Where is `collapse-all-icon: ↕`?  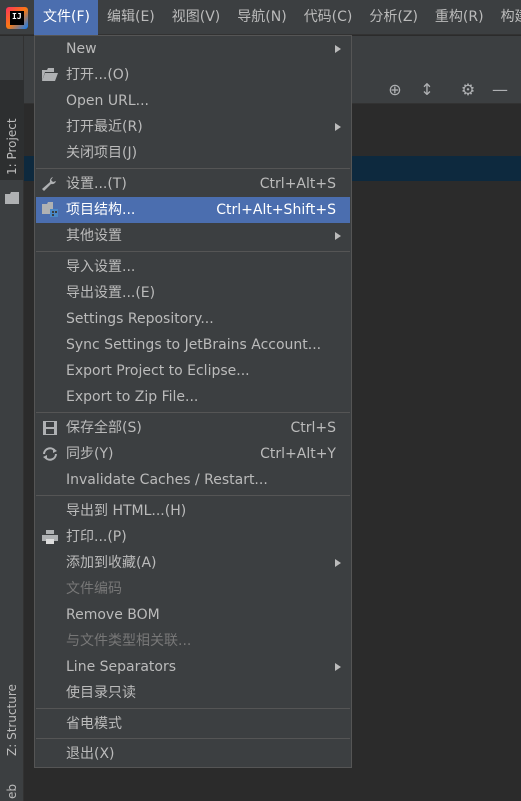
collapse-all-icon: ↕ is located at coordinates (427, 90).